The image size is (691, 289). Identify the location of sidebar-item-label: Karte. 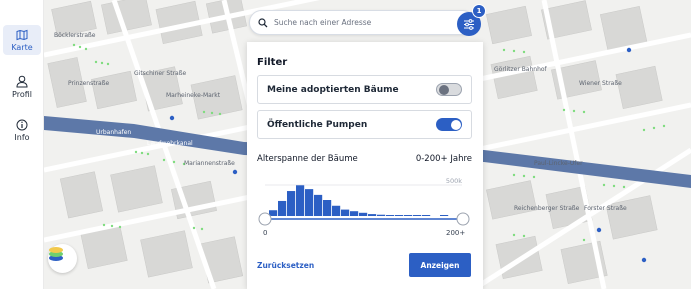
(22, 47).